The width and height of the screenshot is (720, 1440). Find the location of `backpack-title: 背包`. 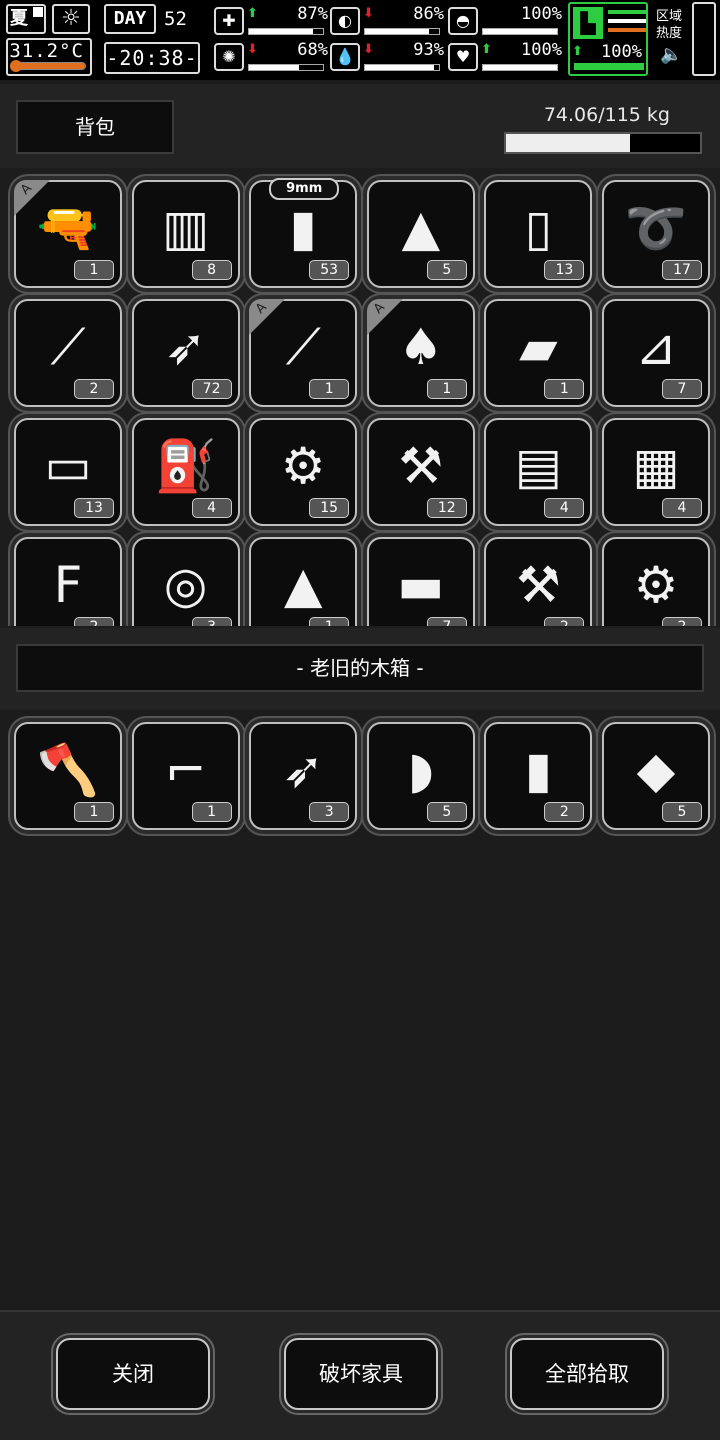

backpack-title: 背包 is located at coordinates (95, 127).